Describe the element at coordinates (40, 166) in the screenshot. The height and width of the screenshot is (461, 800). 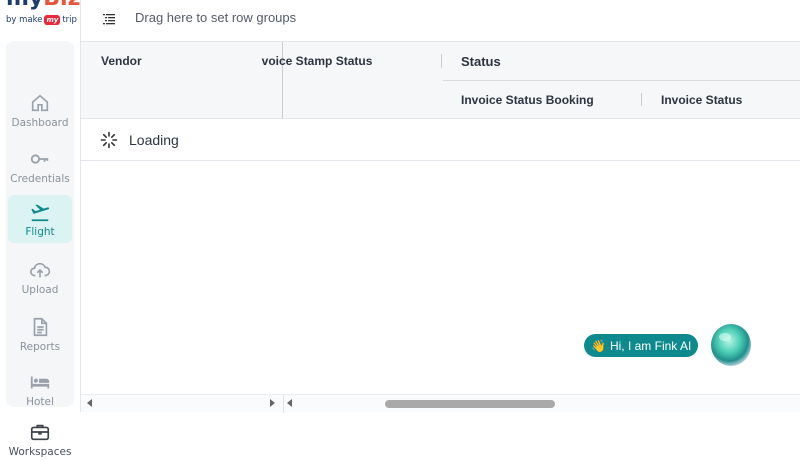
I see `sidebar-item-credentials: Credentials` at that location.